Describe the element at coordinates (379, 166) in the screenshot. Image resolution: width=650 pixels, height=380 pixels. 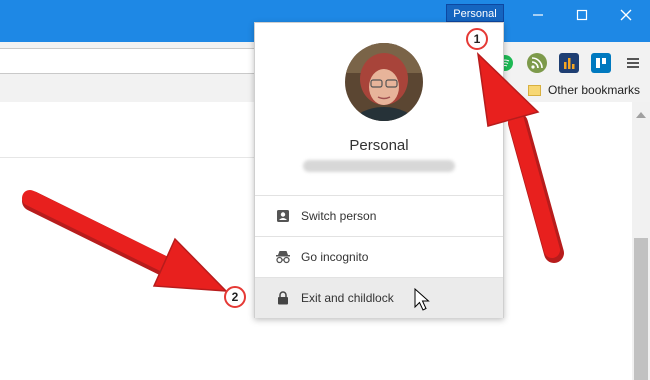
I see `profile-email-redacted` at that location.